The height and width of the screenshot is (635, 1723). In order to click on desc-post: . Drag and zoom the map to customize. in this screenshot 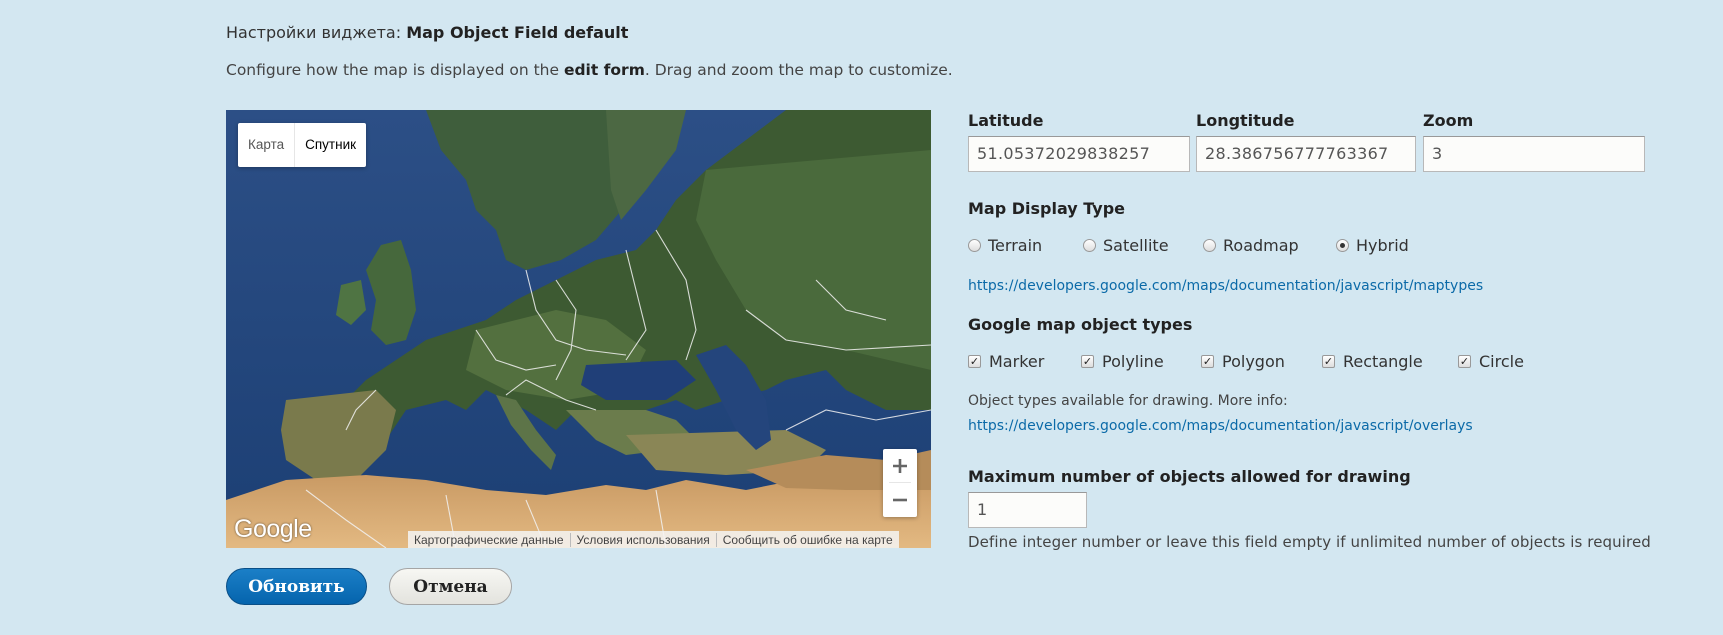, I will do `click(798, 70)`.